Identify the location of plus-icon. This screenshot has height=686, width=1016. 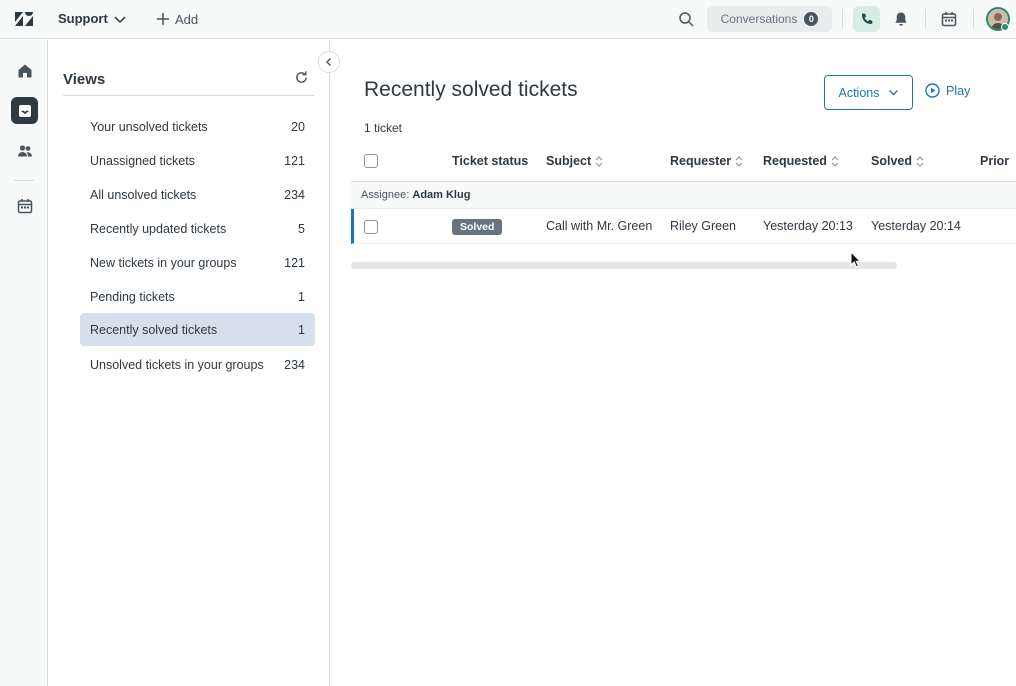
(163, 19).